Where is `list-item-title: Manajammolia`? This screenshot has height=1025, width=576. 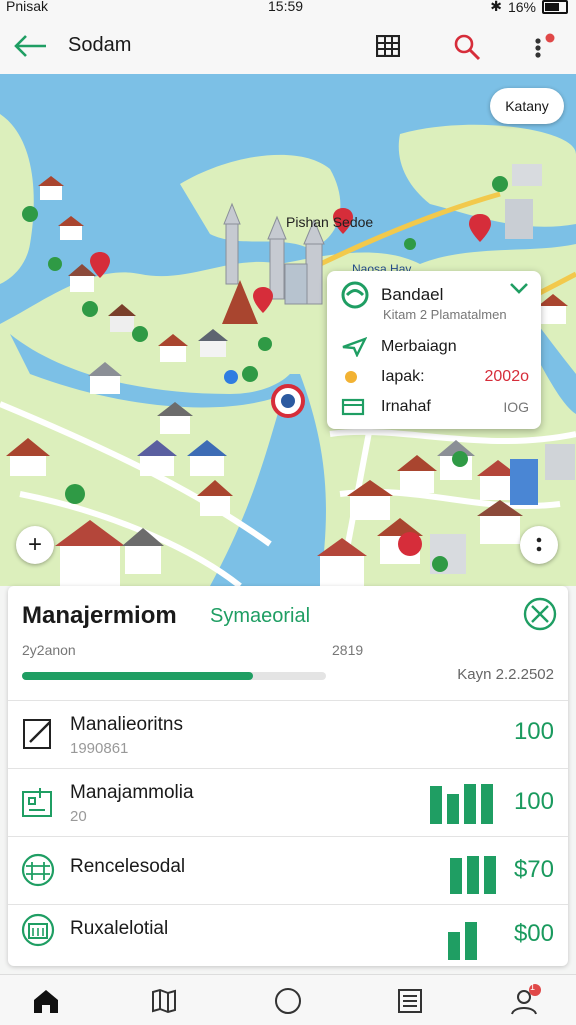
list-item-title: Manajammolia is located at coordinates (132, 792).